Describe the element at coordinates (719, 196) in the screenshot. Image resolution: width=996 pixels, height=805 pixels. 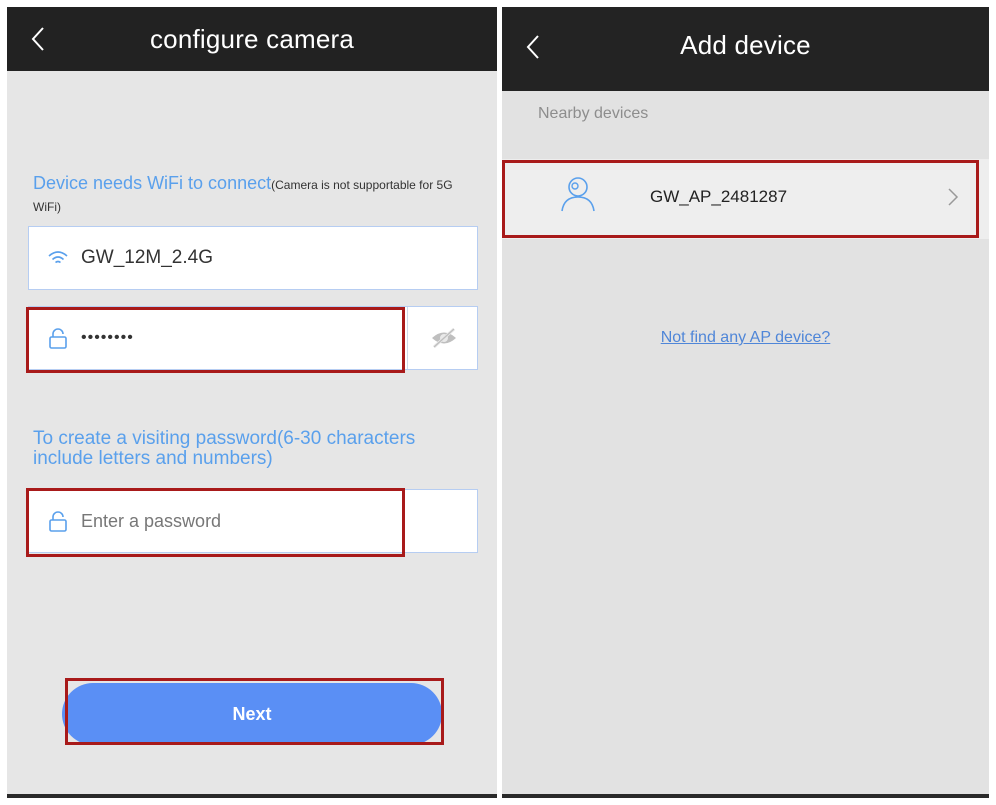
I see `device-name: GW_AP_2481287` at that location.